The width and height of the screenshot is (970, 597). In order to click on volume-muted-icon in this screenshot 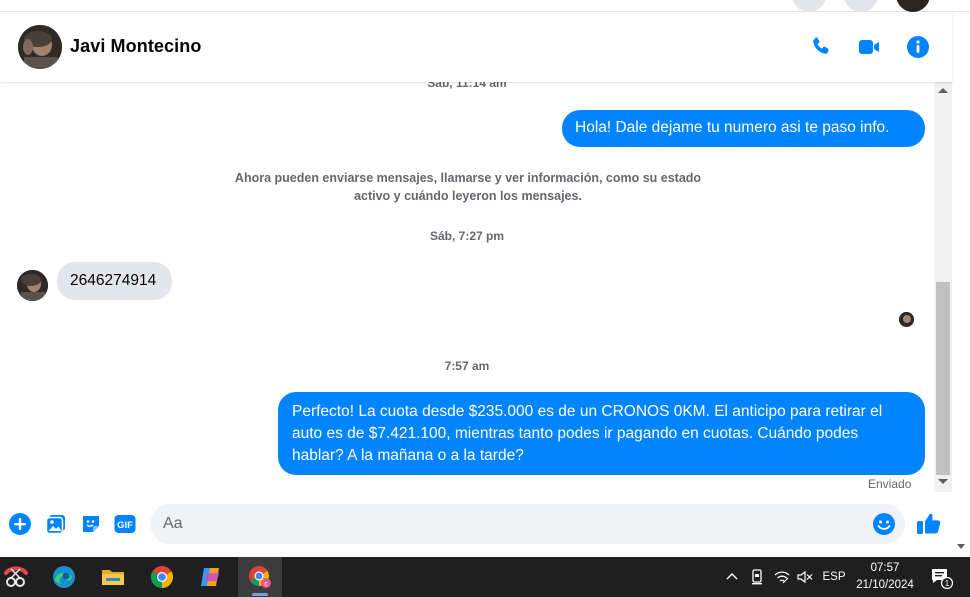, I will do `click(805, 577)`.